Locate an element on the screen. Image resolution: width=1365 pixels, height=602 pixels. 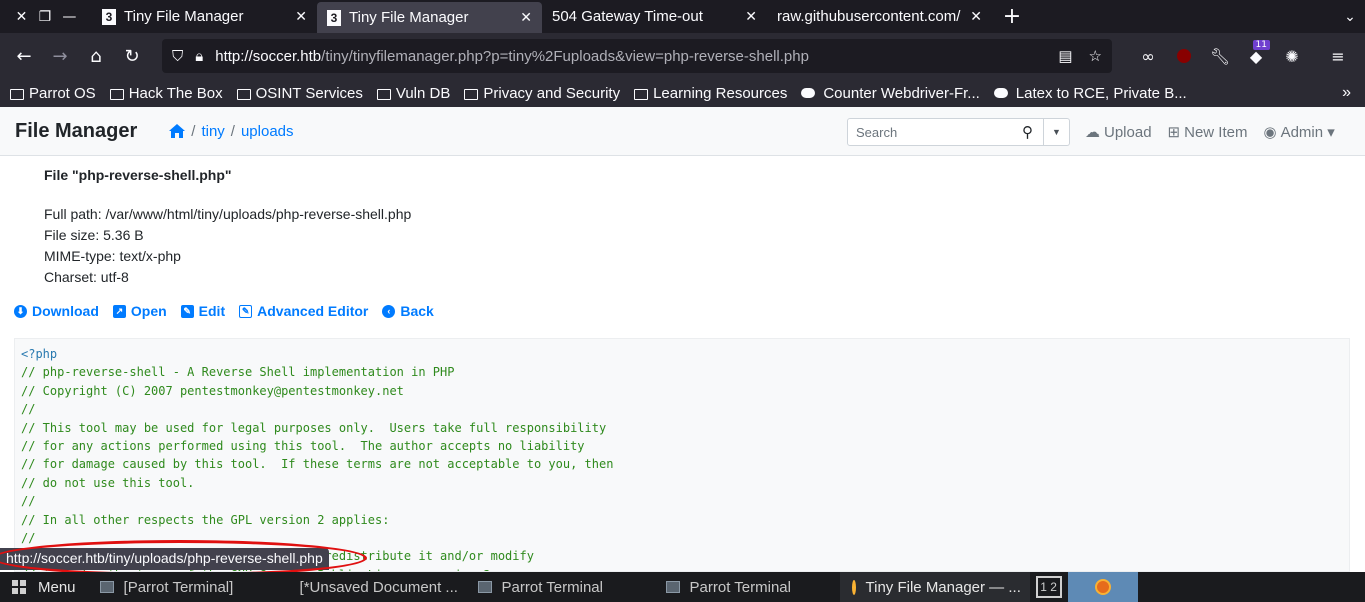
chevron-left-circle-icon: ‹ is located at coordinates (389, 311).